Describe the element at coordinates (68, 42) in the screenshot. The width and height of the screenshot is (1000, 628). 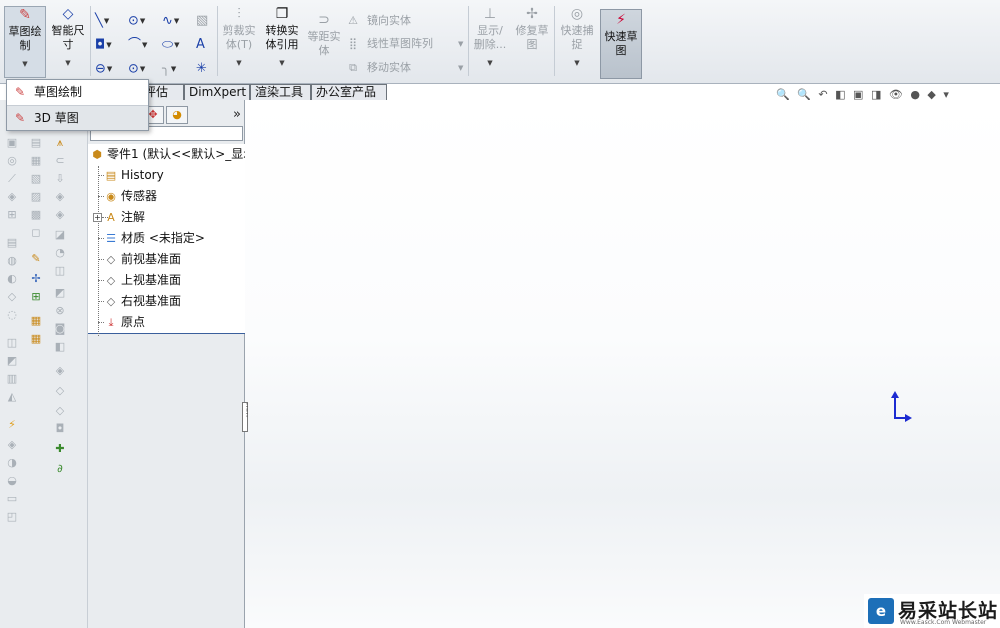
I see `smart-dimension-button: ◇ 智能尺 寸 ▼` at that location.